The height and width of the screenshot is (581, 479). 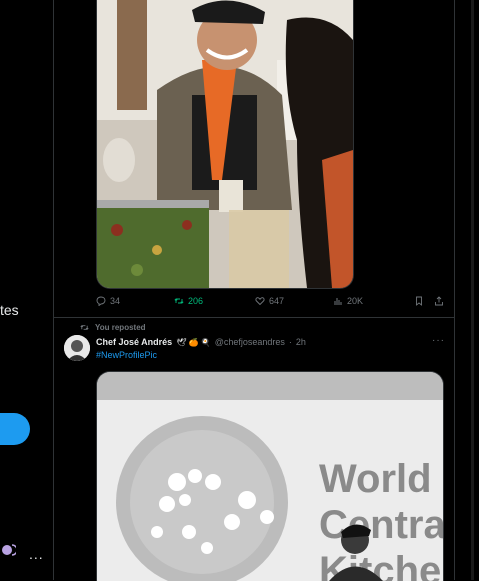 What do you see at coordinates (338, 301) in the screenshot?
I see `analytics-icon` at bounding box center [338, 301].